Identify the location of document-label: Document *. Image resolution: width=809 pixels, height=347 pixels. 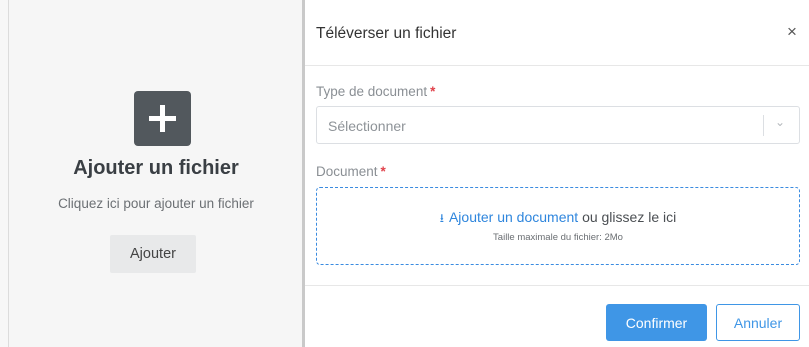
(351, 171).